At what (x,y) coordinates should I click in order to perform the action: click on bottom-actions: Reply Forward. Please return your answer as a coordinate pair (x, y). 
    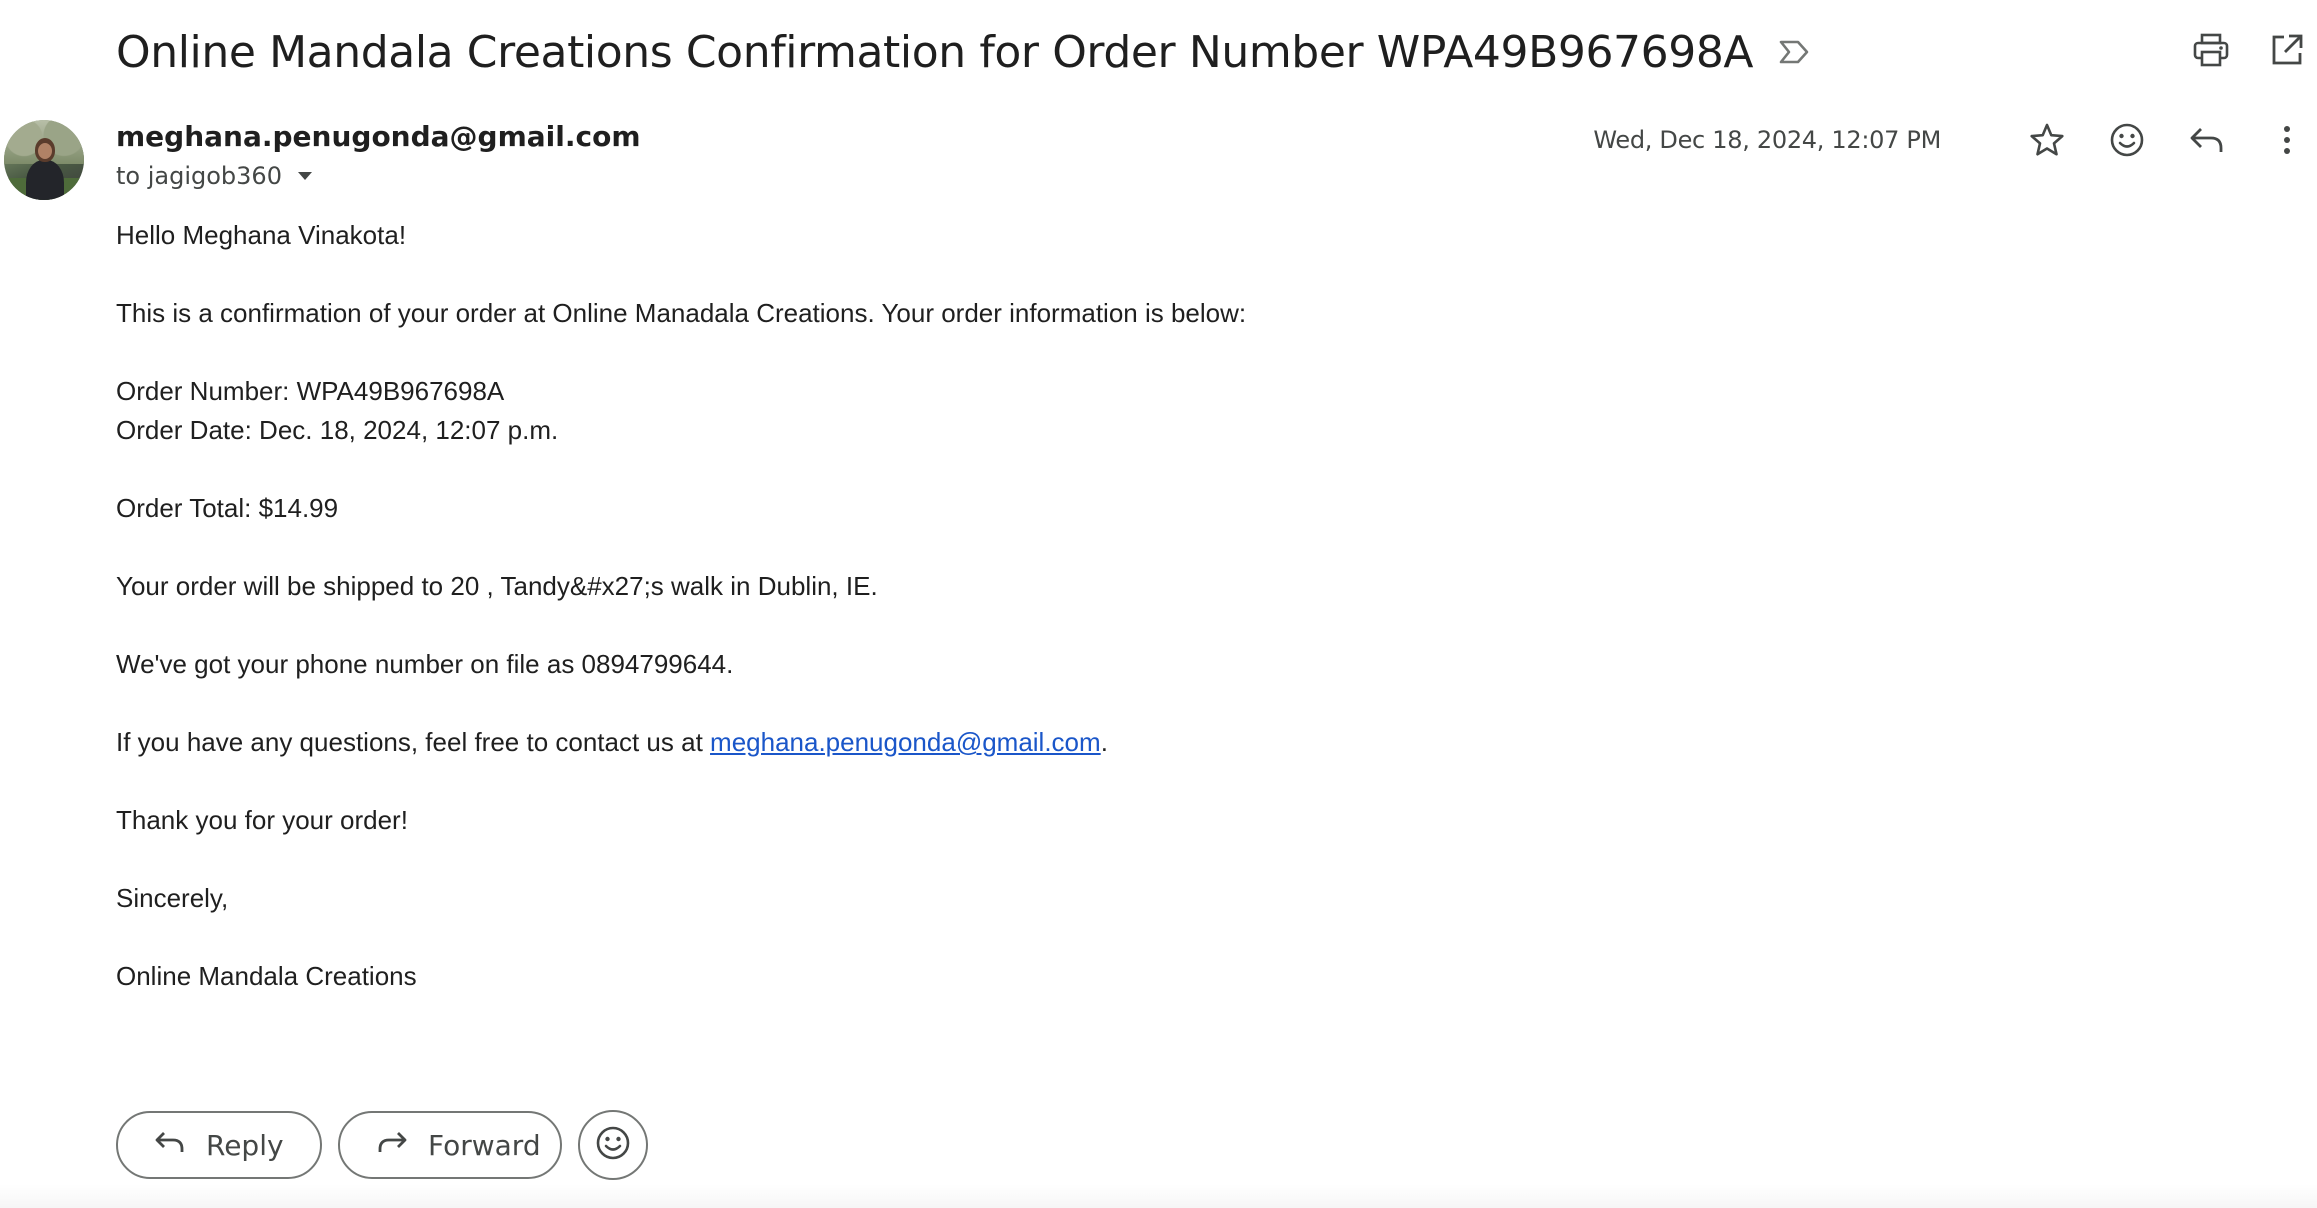
    Looking at the image, I should click on (382, 1145).